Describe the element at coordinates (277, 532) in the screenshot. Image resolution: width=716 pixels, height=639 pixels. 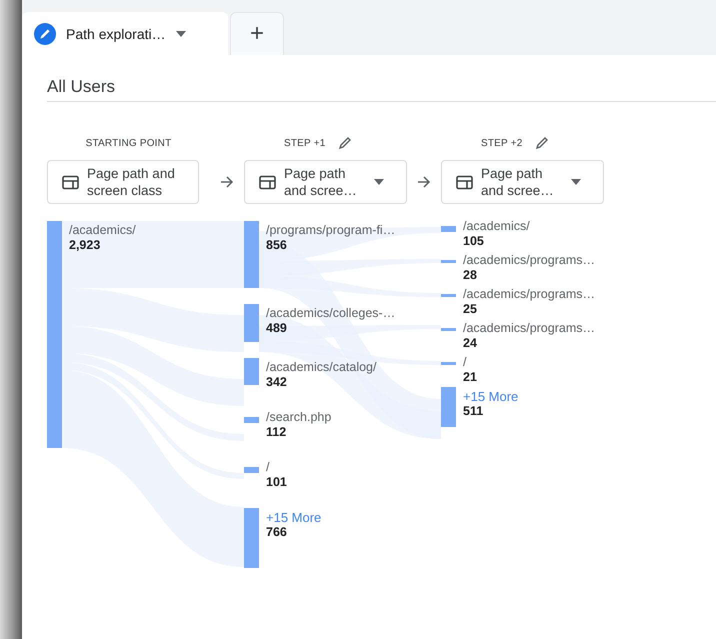
I see `node-count: 766` at that location.